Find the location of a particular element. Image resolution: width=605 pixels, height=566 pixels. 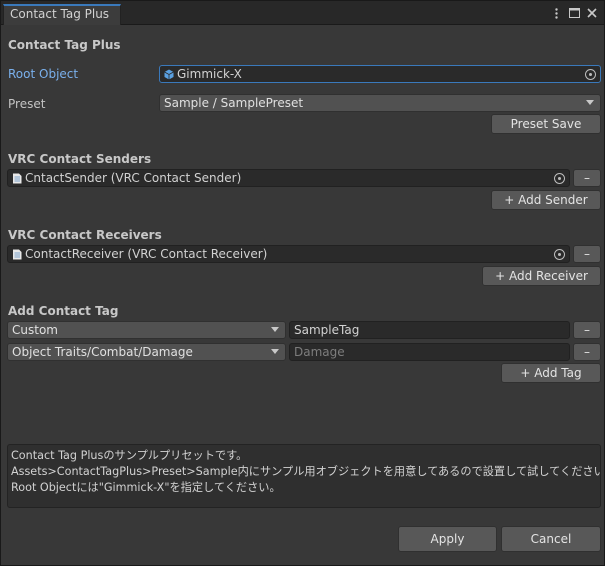

receiver-object-value: ContactReceiver (VRC Contact Receiver) is located at coordinates (146, 254).